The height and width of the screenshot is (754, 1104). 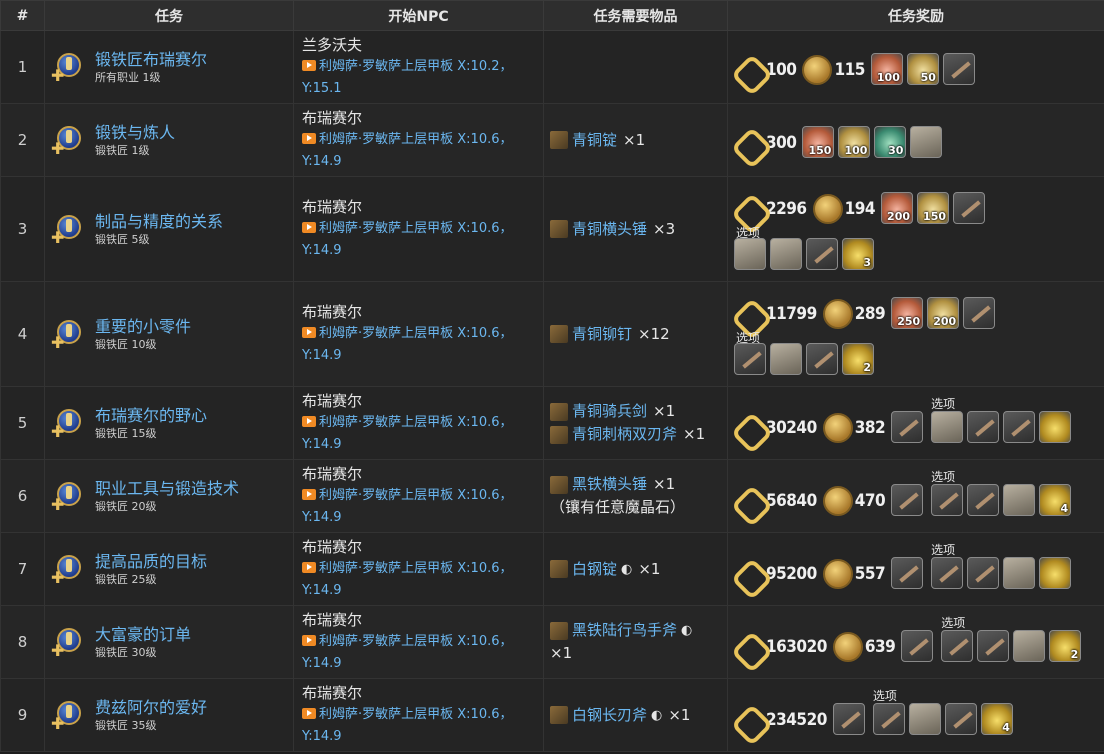 What do you see at coordinates (135, 133) in the screenshot?
I see `quest-name: 锻铁与炼人` at bounding box center [135, 133].